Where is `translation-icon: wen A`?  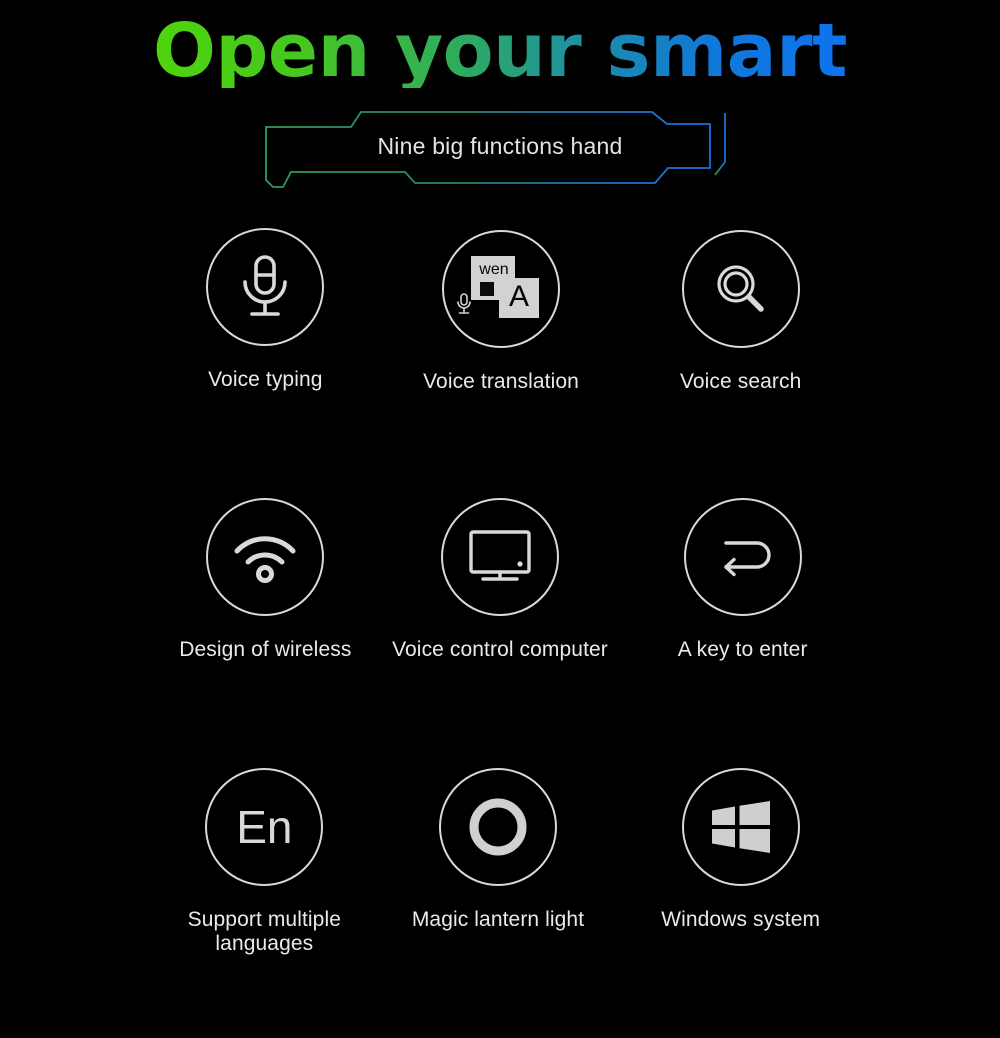 translation-icon: wen A is located at coordinates (498, 289).